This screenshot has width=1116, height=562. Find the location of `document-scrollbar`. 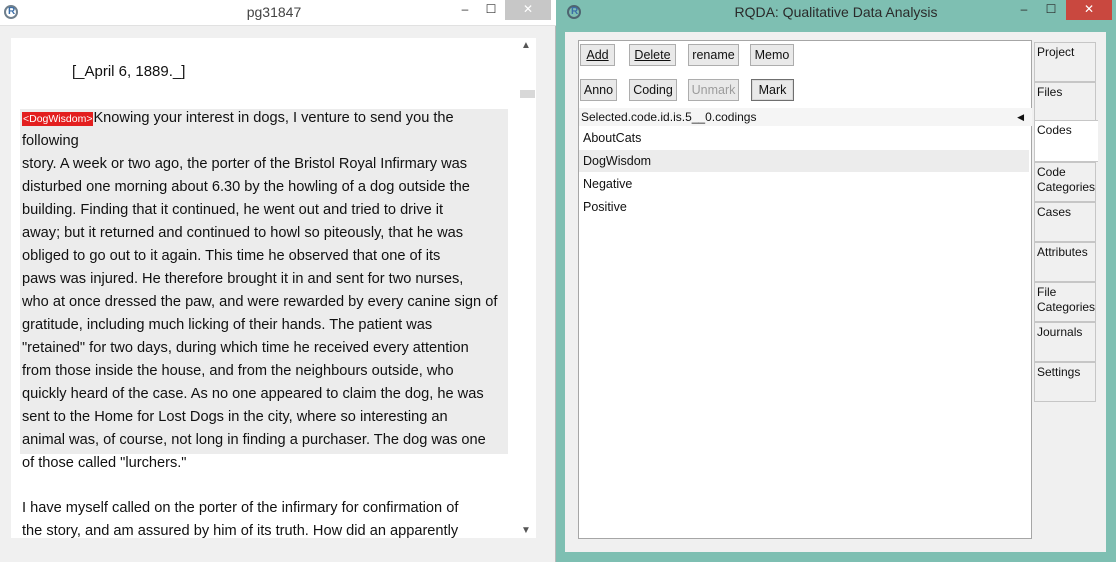

document-scrollbar is located at coordinates (527, 288).